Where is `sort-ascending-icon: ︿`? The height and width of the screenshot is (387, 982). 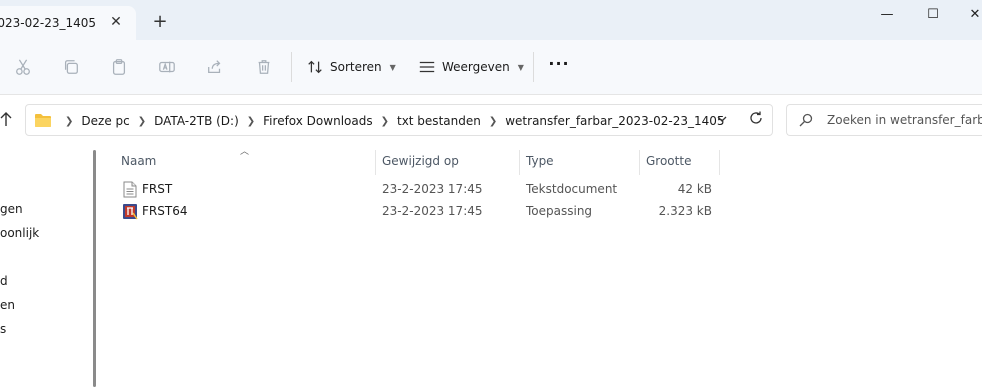 sort-ascending-icon: ︿ is located at coordinates (245, 152).